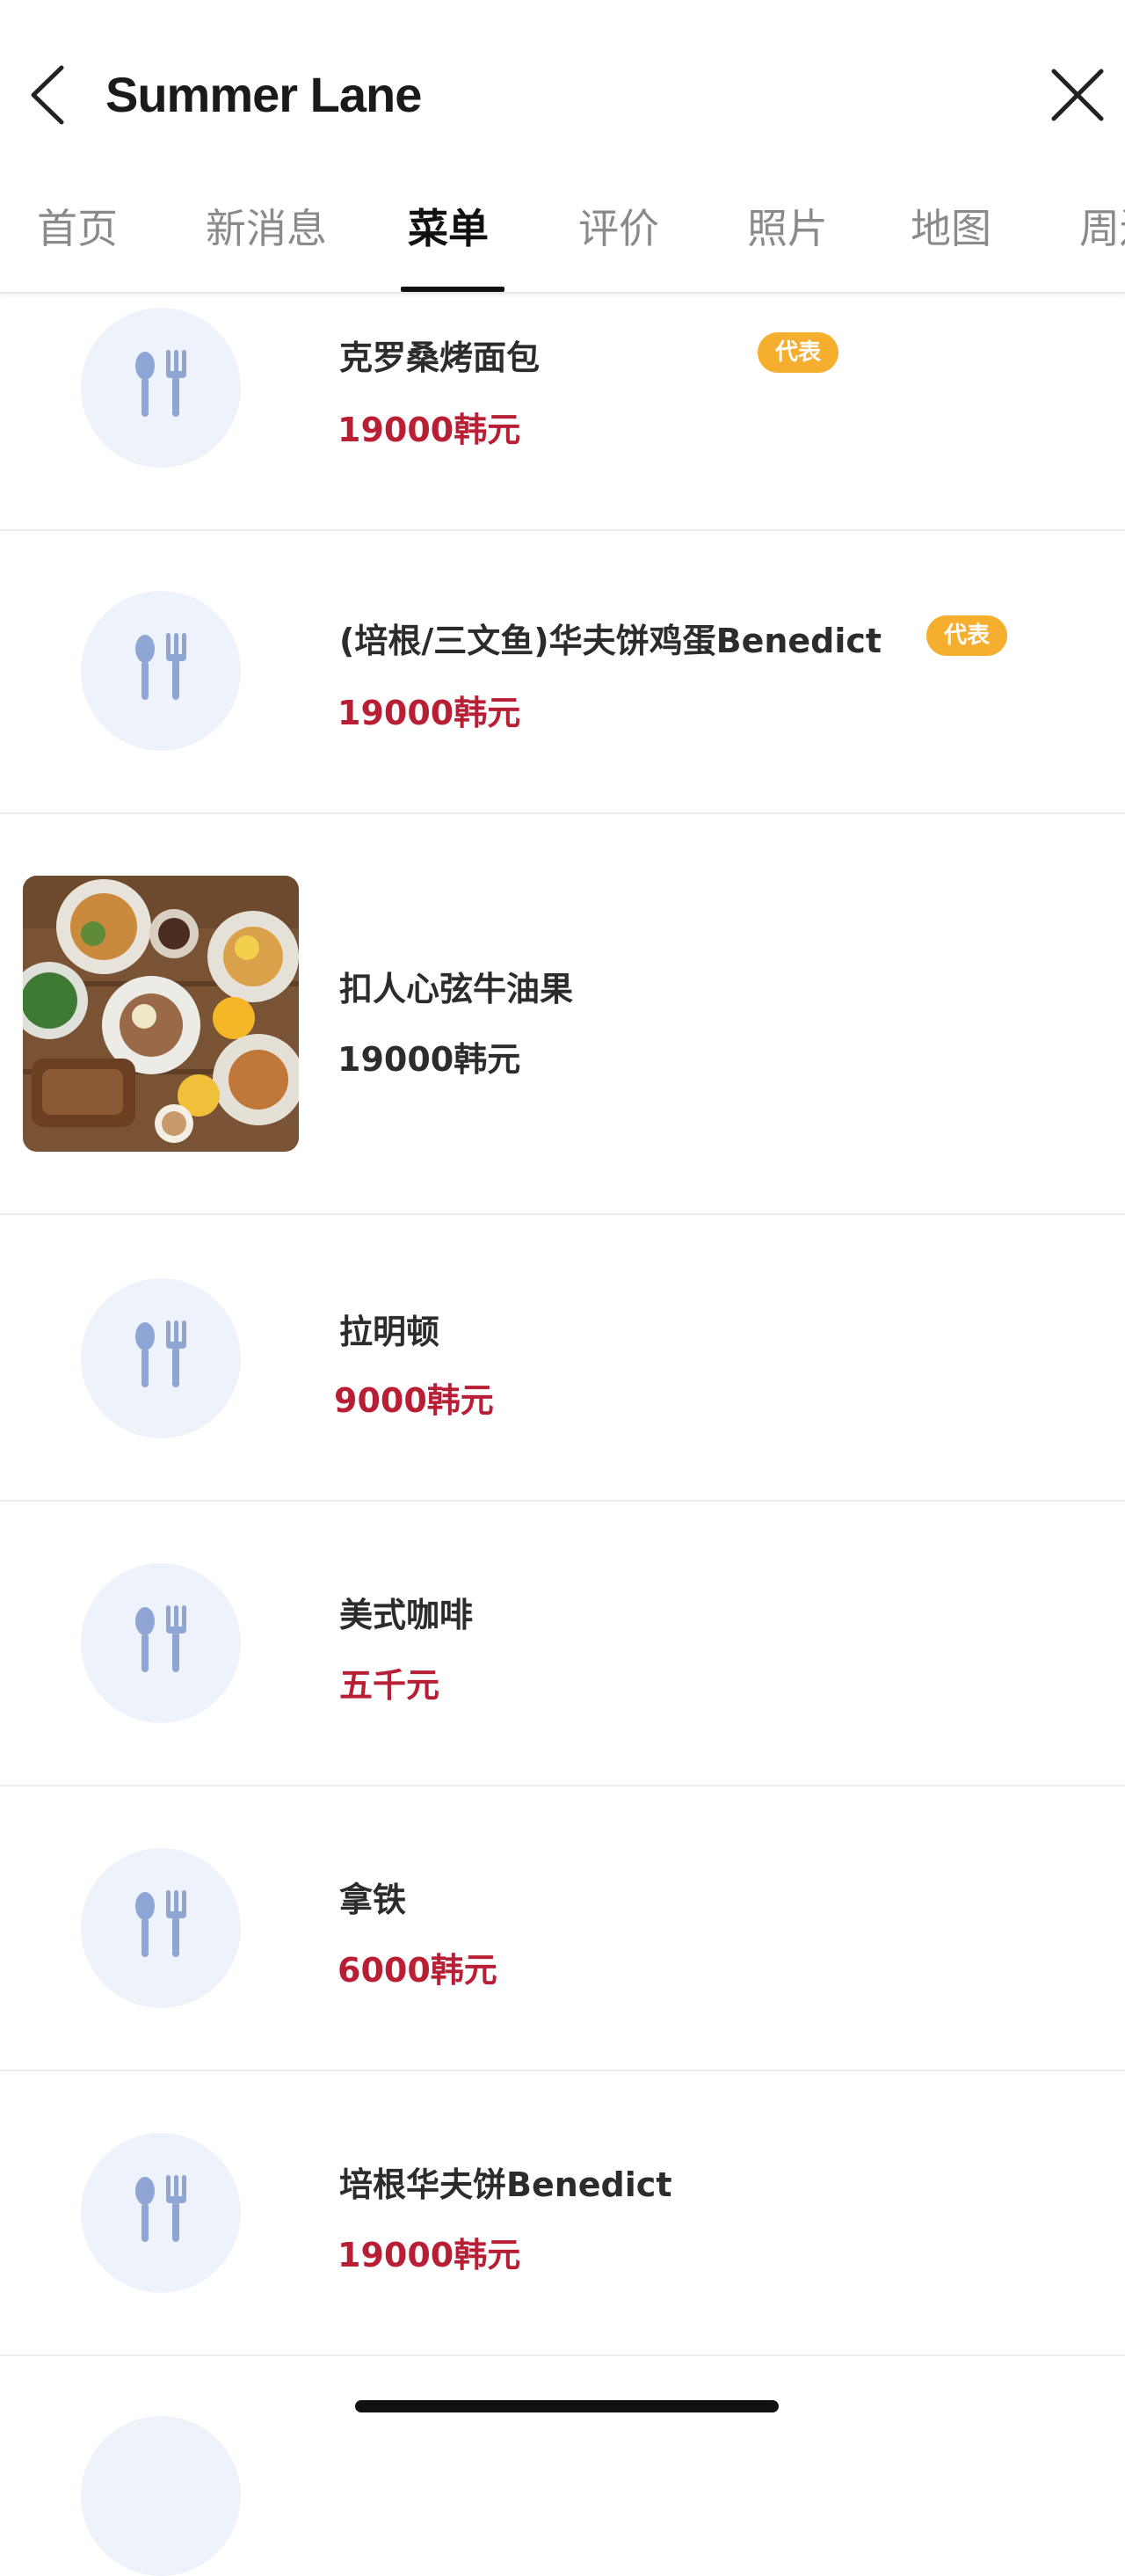 This screenshot has width=1125, height=2576. What do you see at coordinates (562, 671) in the screenshot?
I see `menu-item: (培根/三文鱼)华夫饼鸡蛋Benedict 代表 19000韩元` at bounding box center [562, 671].